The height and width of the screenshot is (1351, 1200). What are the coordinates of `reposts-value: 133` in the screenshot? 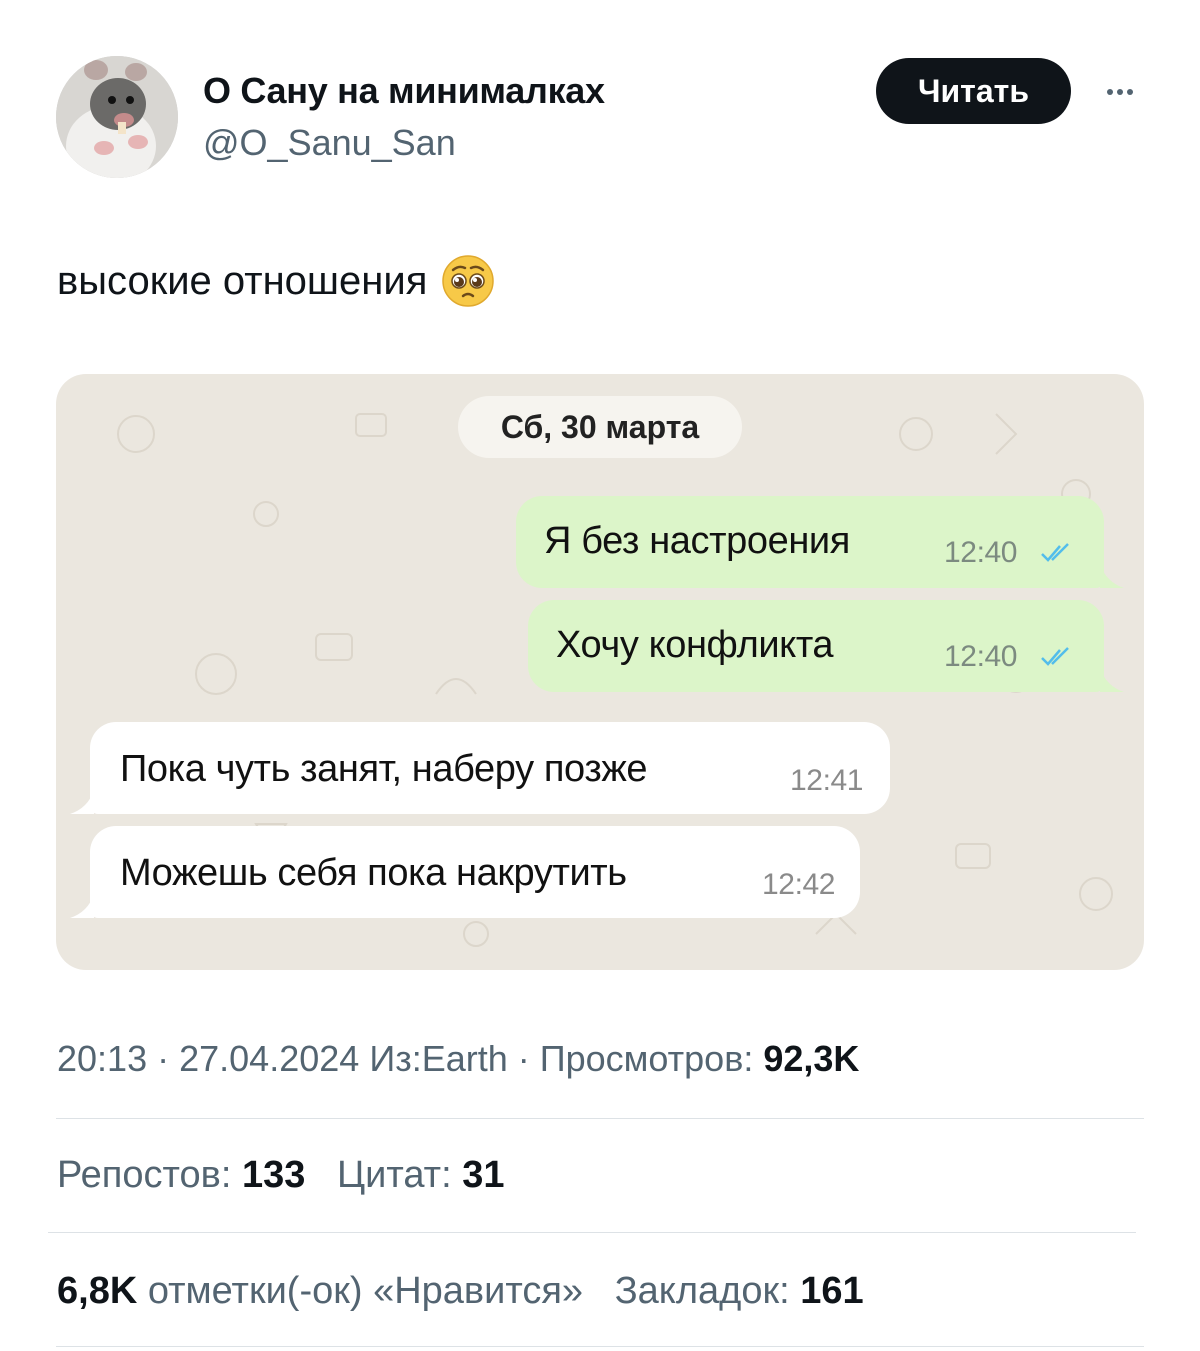 It's located at (273, 1175).